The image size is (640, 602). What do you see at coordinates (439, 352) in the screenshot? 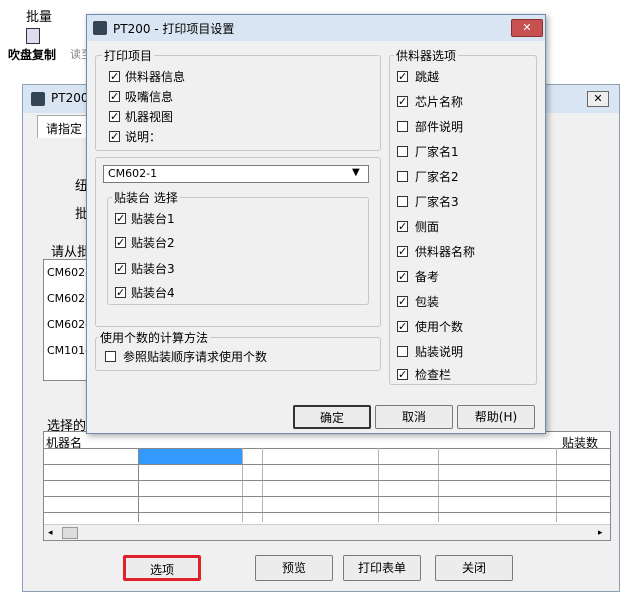
I see `placement-desc-label: 贴装说明` at bounding box center [439, 352].